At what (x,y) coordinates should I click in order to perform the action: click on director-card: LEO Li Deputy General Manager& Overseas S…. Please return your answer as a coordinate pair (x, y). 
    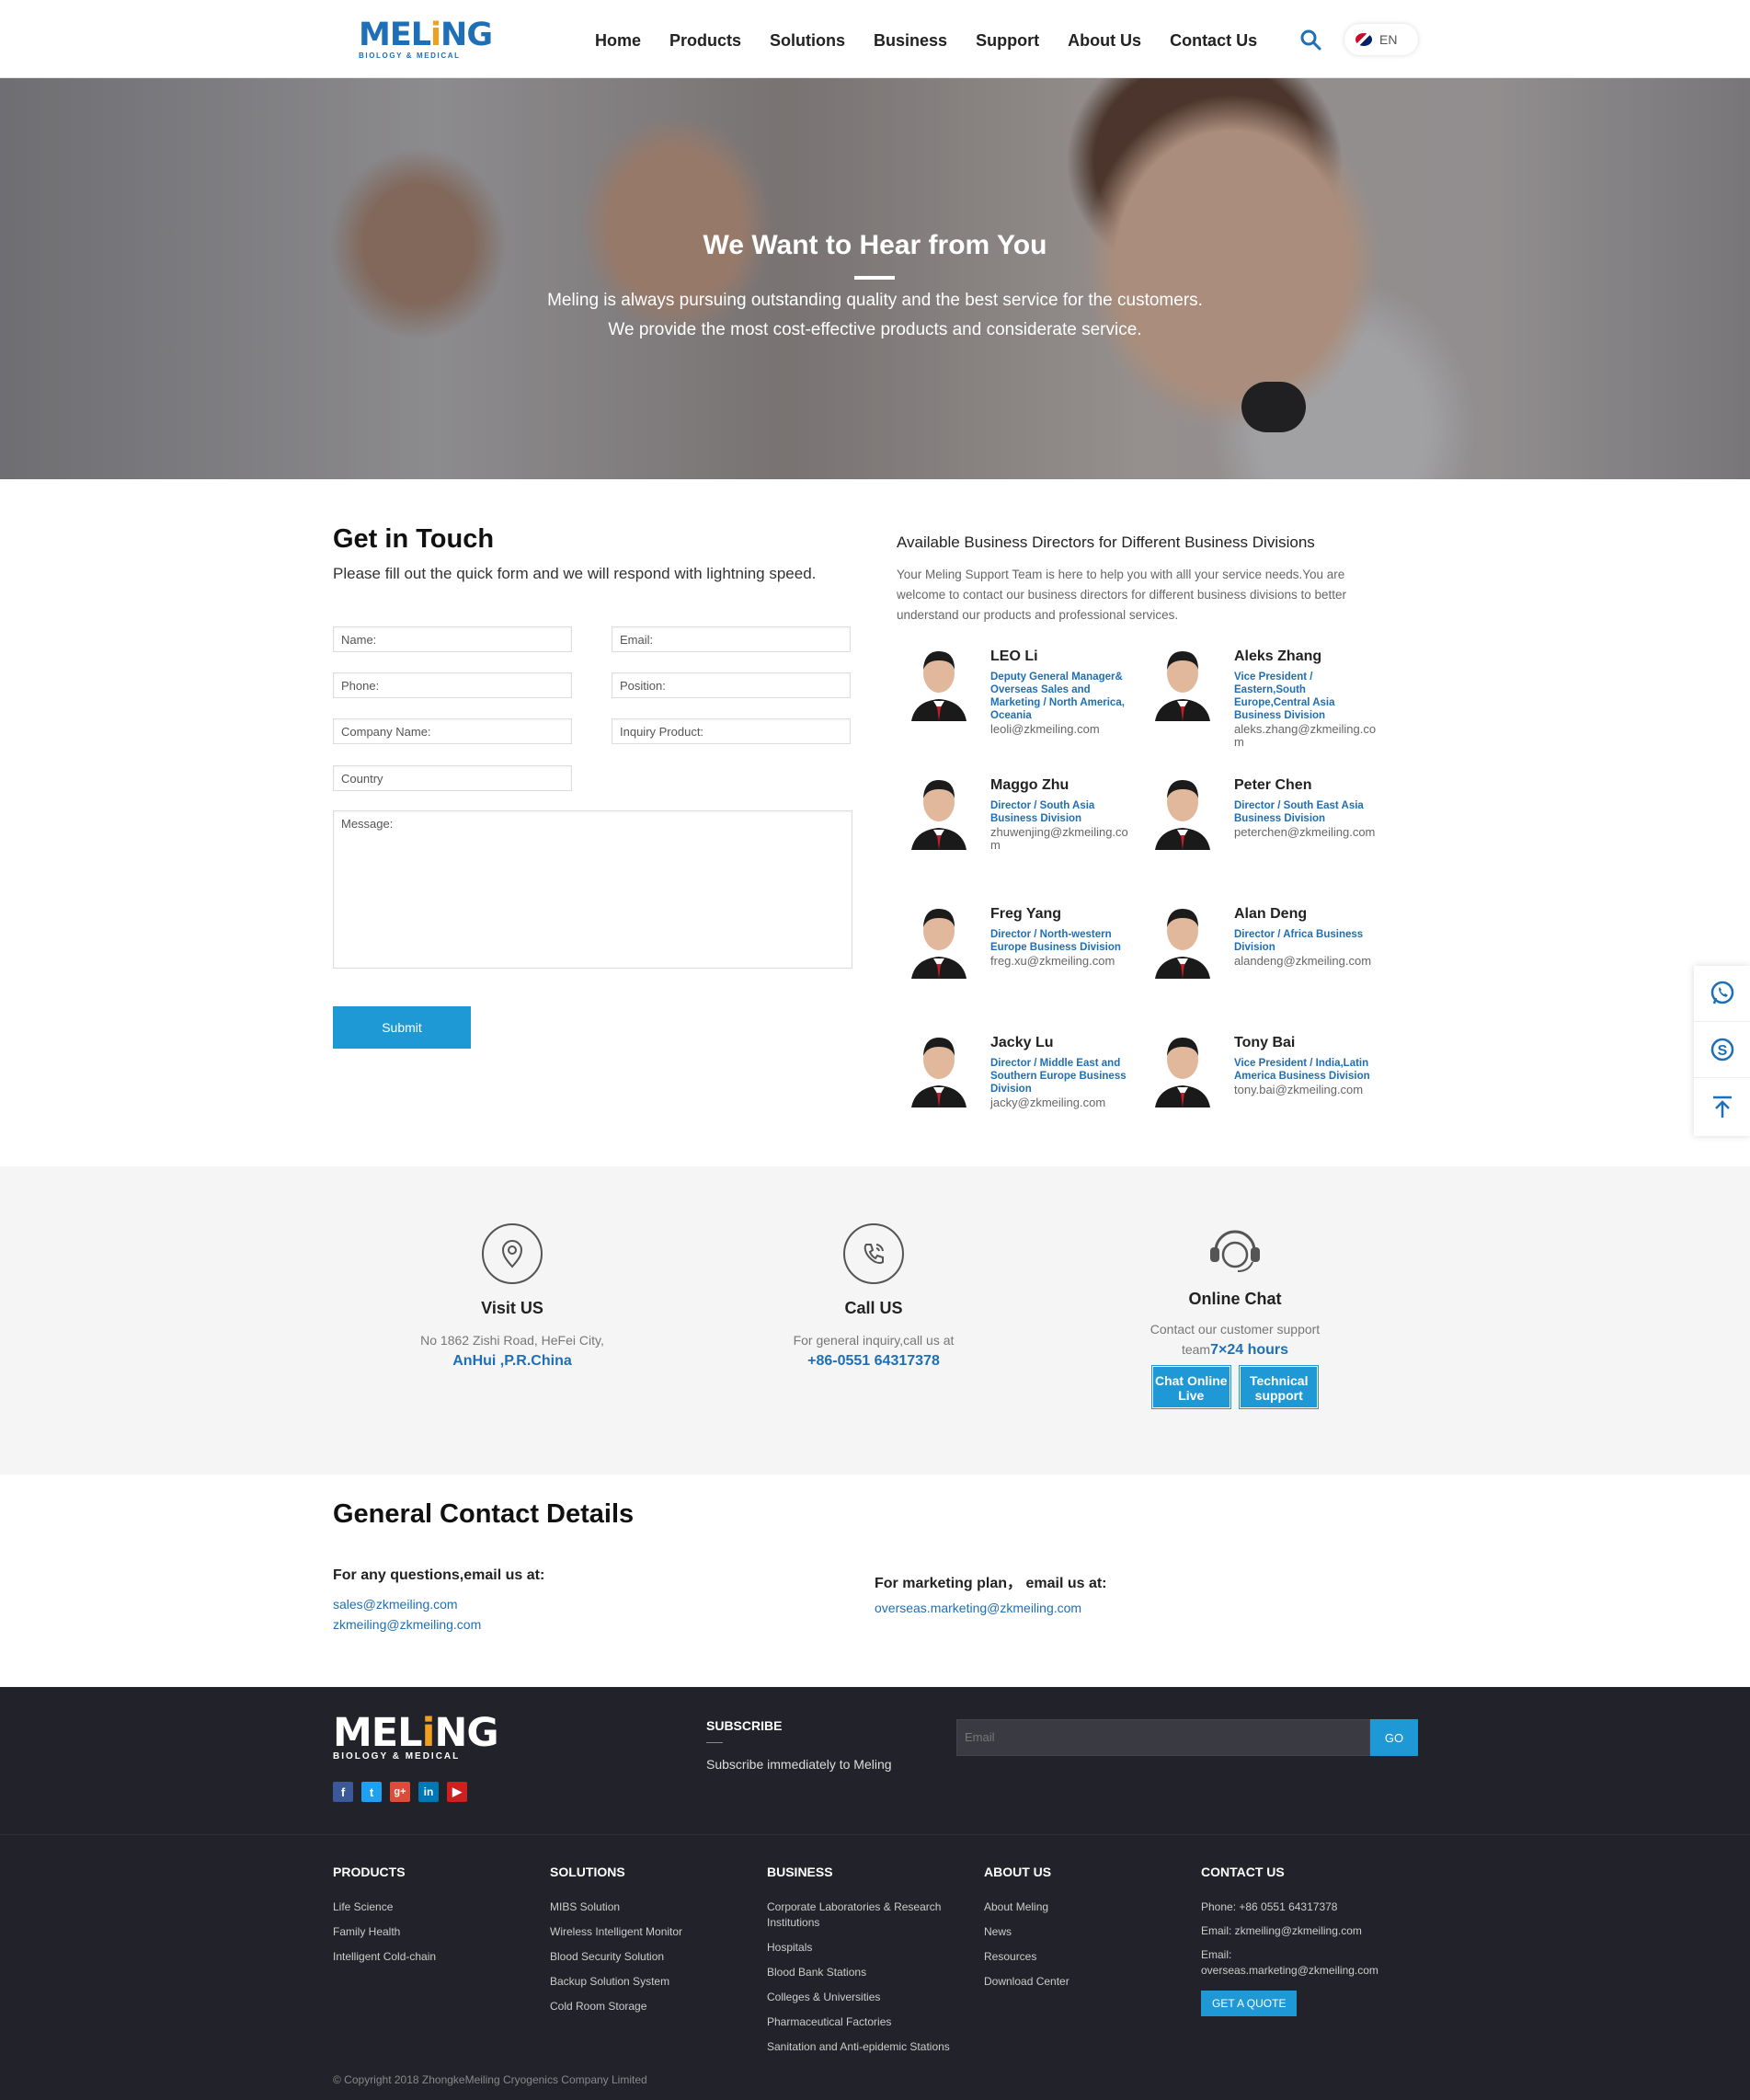
    Looking at the image, I should click on (1016, 697).